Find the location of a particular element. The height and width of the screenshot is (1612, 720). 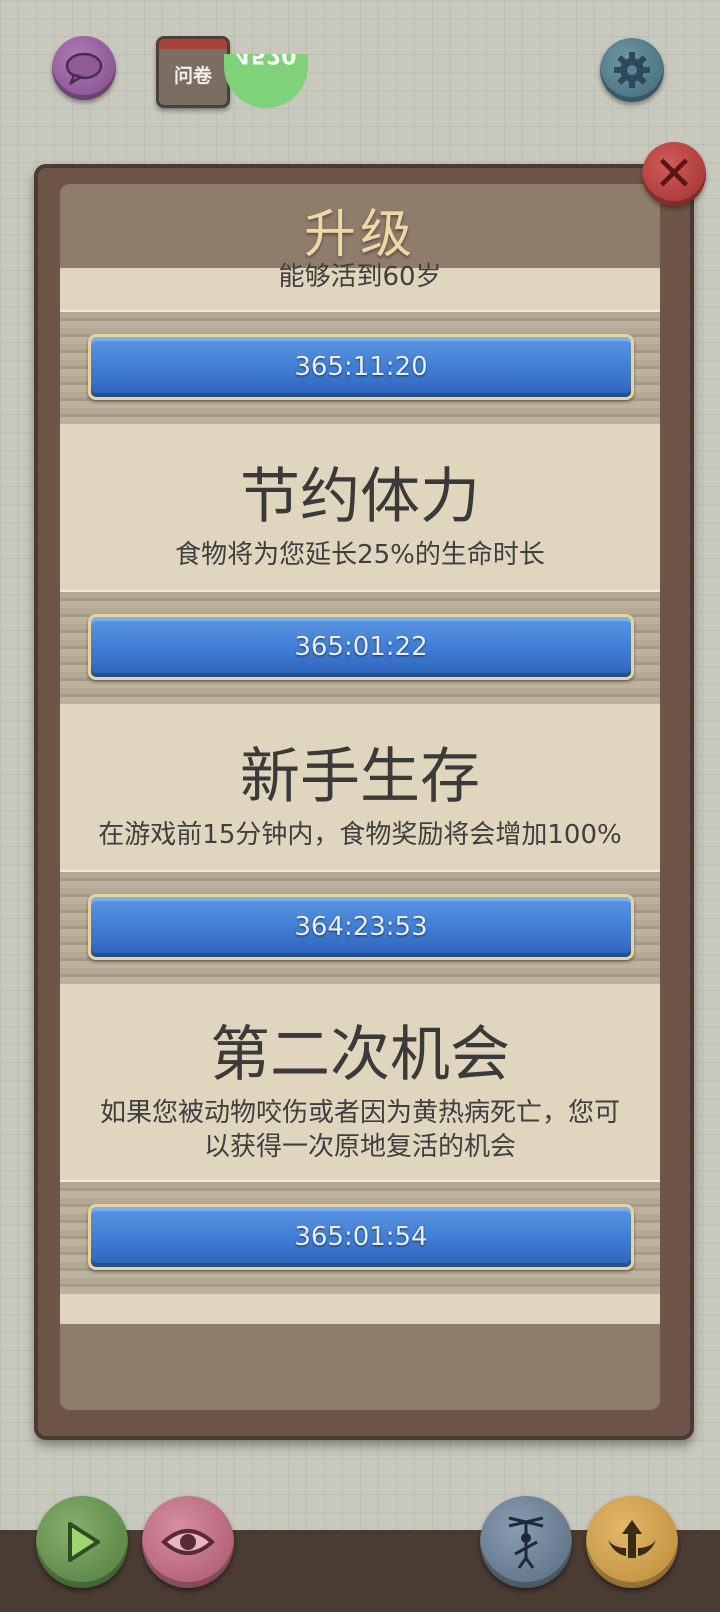

upgrade-description: 食物将为您延长25%的生命时长 is located at coordinates (360, 555).